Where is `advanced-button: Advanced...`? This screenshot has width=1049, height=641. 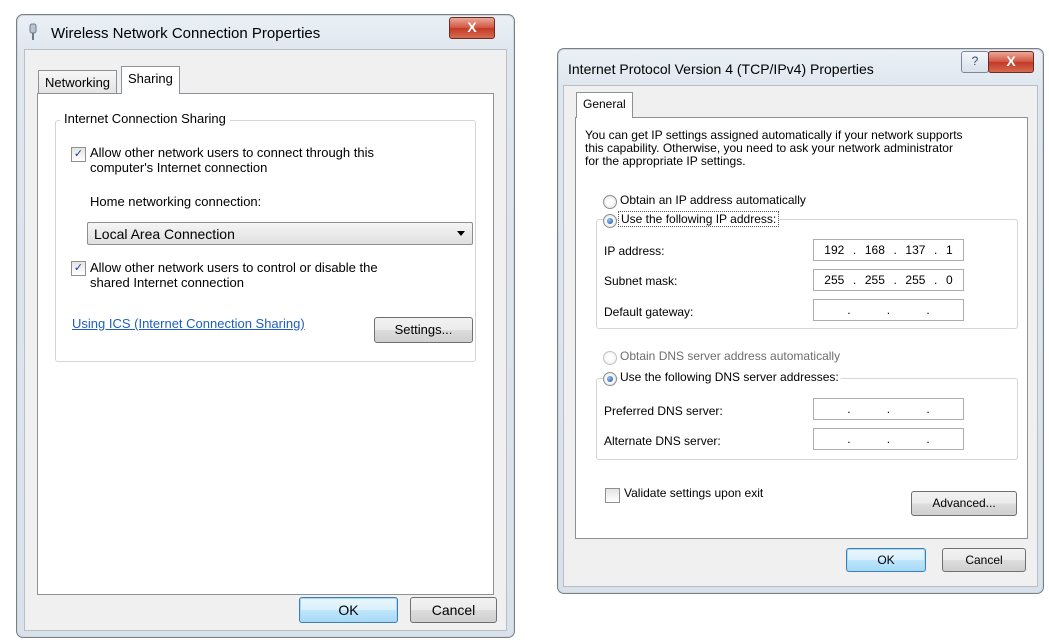 advanced-button: Advanced... is located at coordinates (964, 503).